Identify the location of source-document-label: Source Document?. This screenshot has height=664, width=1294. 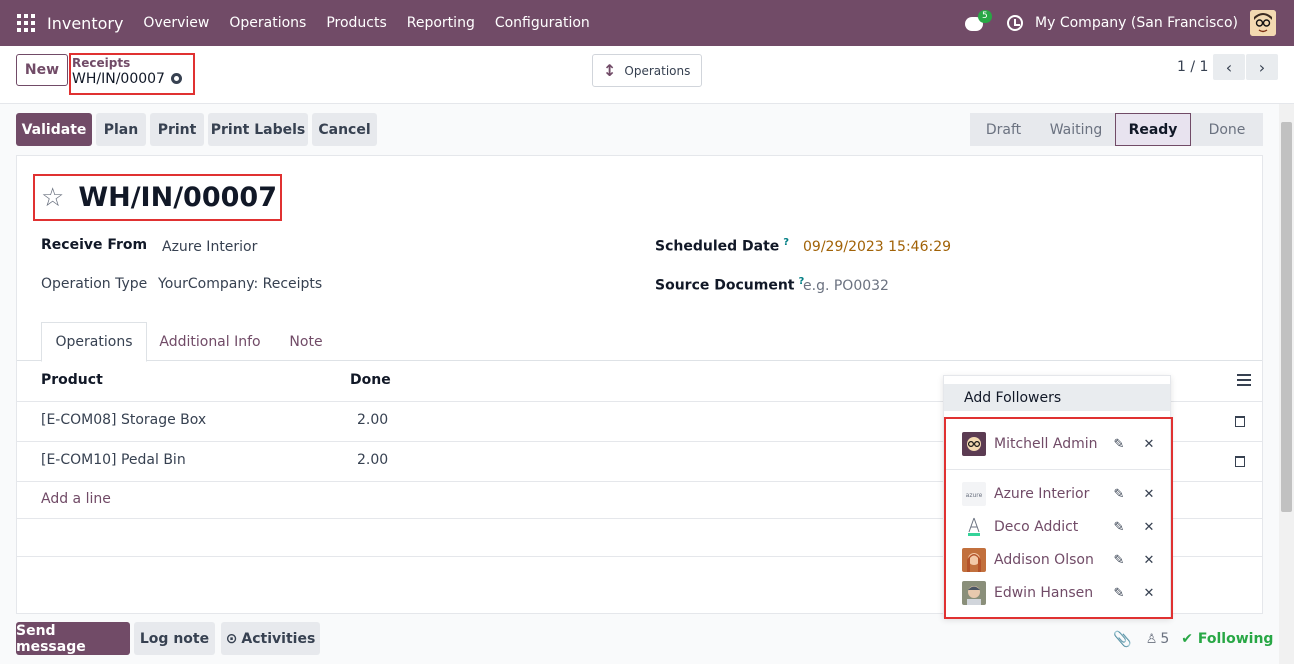
(729, 285).